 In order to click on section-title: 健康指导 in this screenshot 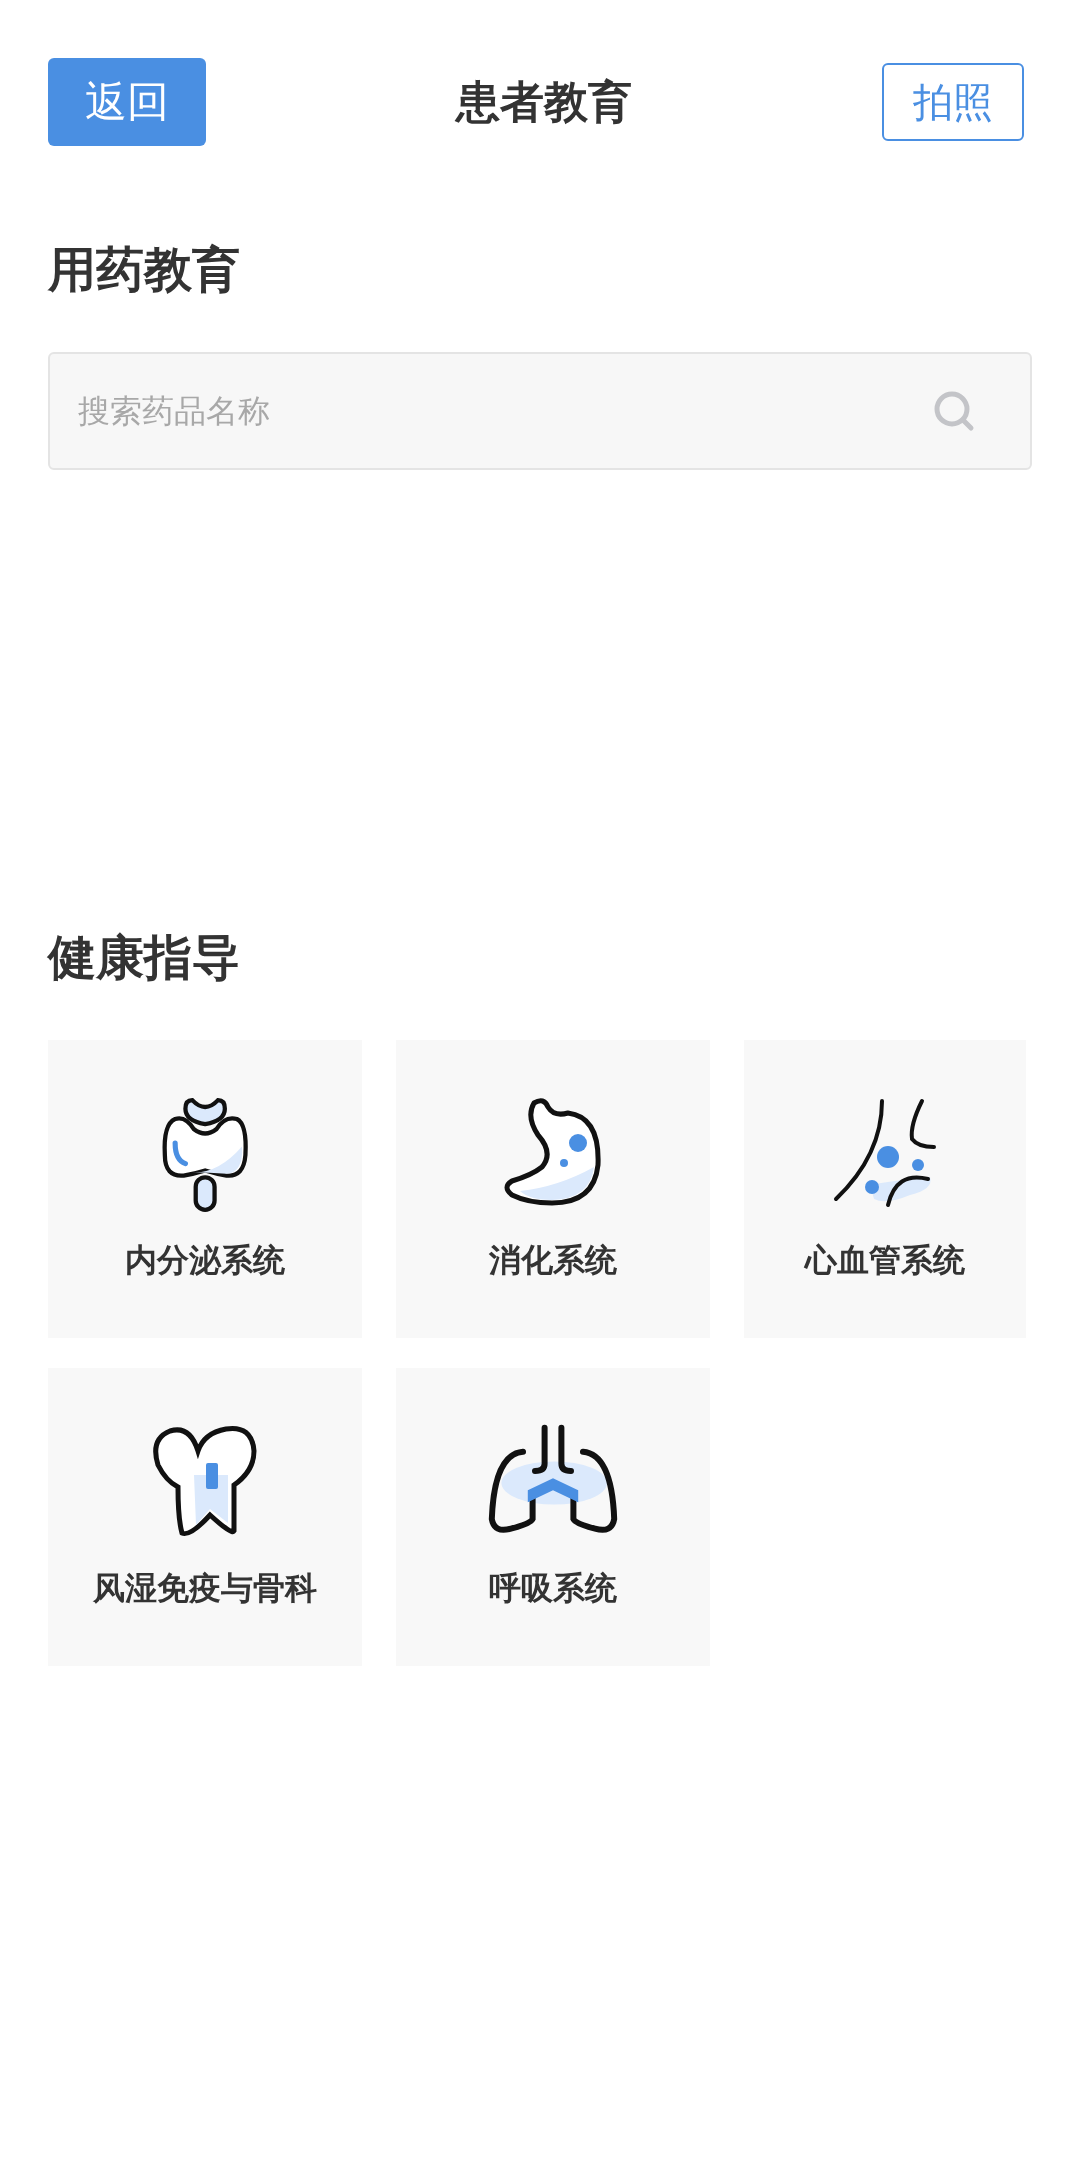, I will do `click(144, 957)`.